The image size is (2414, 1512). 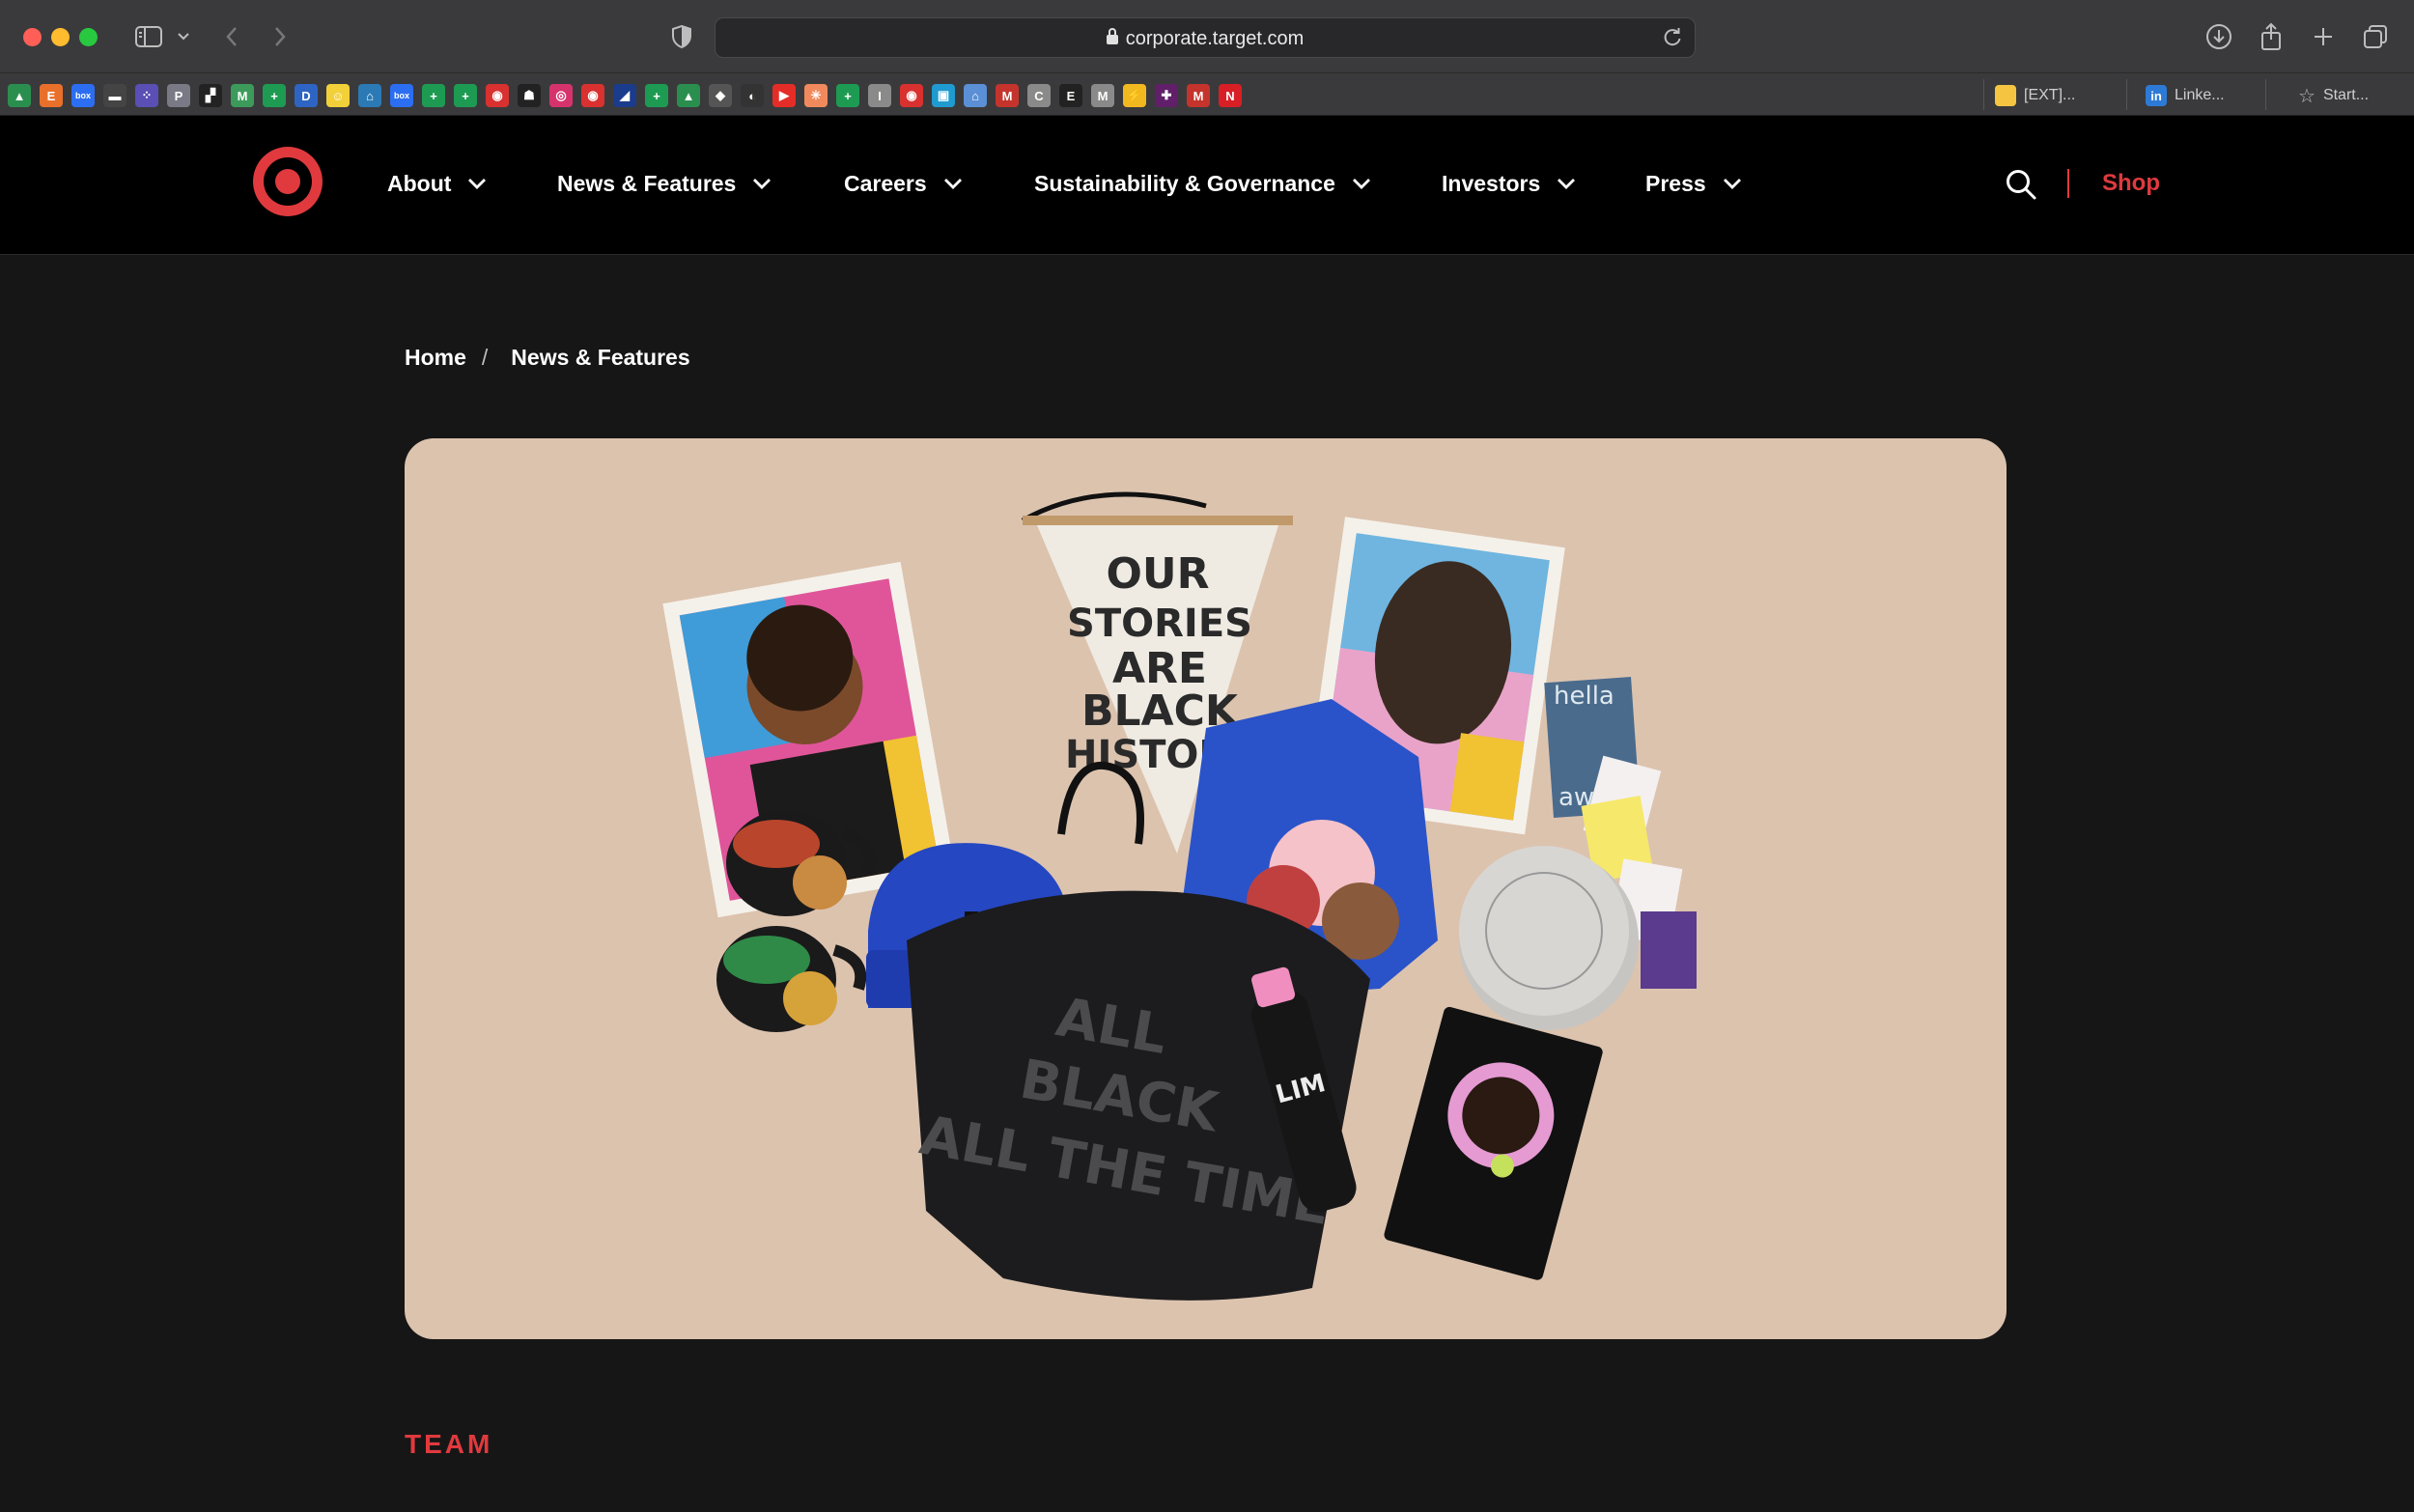 What do you see at coordinates (1167, 96) in the screenshot?
I see `slack-icon: ✚` at bounding box center [1167, 96].